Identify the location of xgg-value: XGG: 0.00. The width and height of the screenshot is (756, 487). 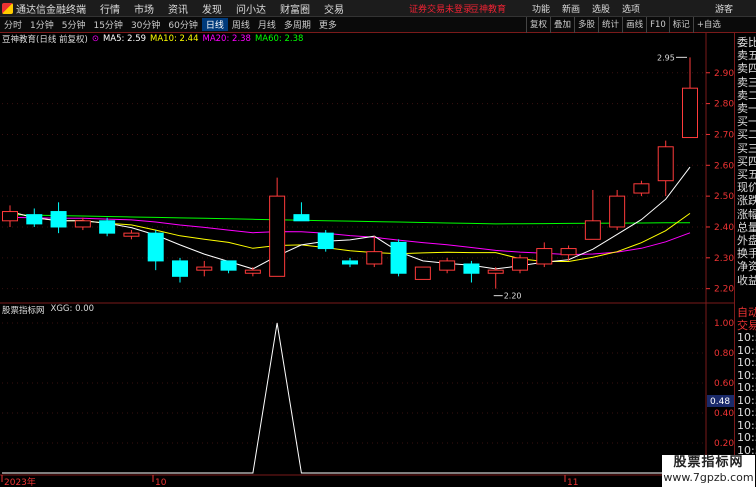
(72, 309).